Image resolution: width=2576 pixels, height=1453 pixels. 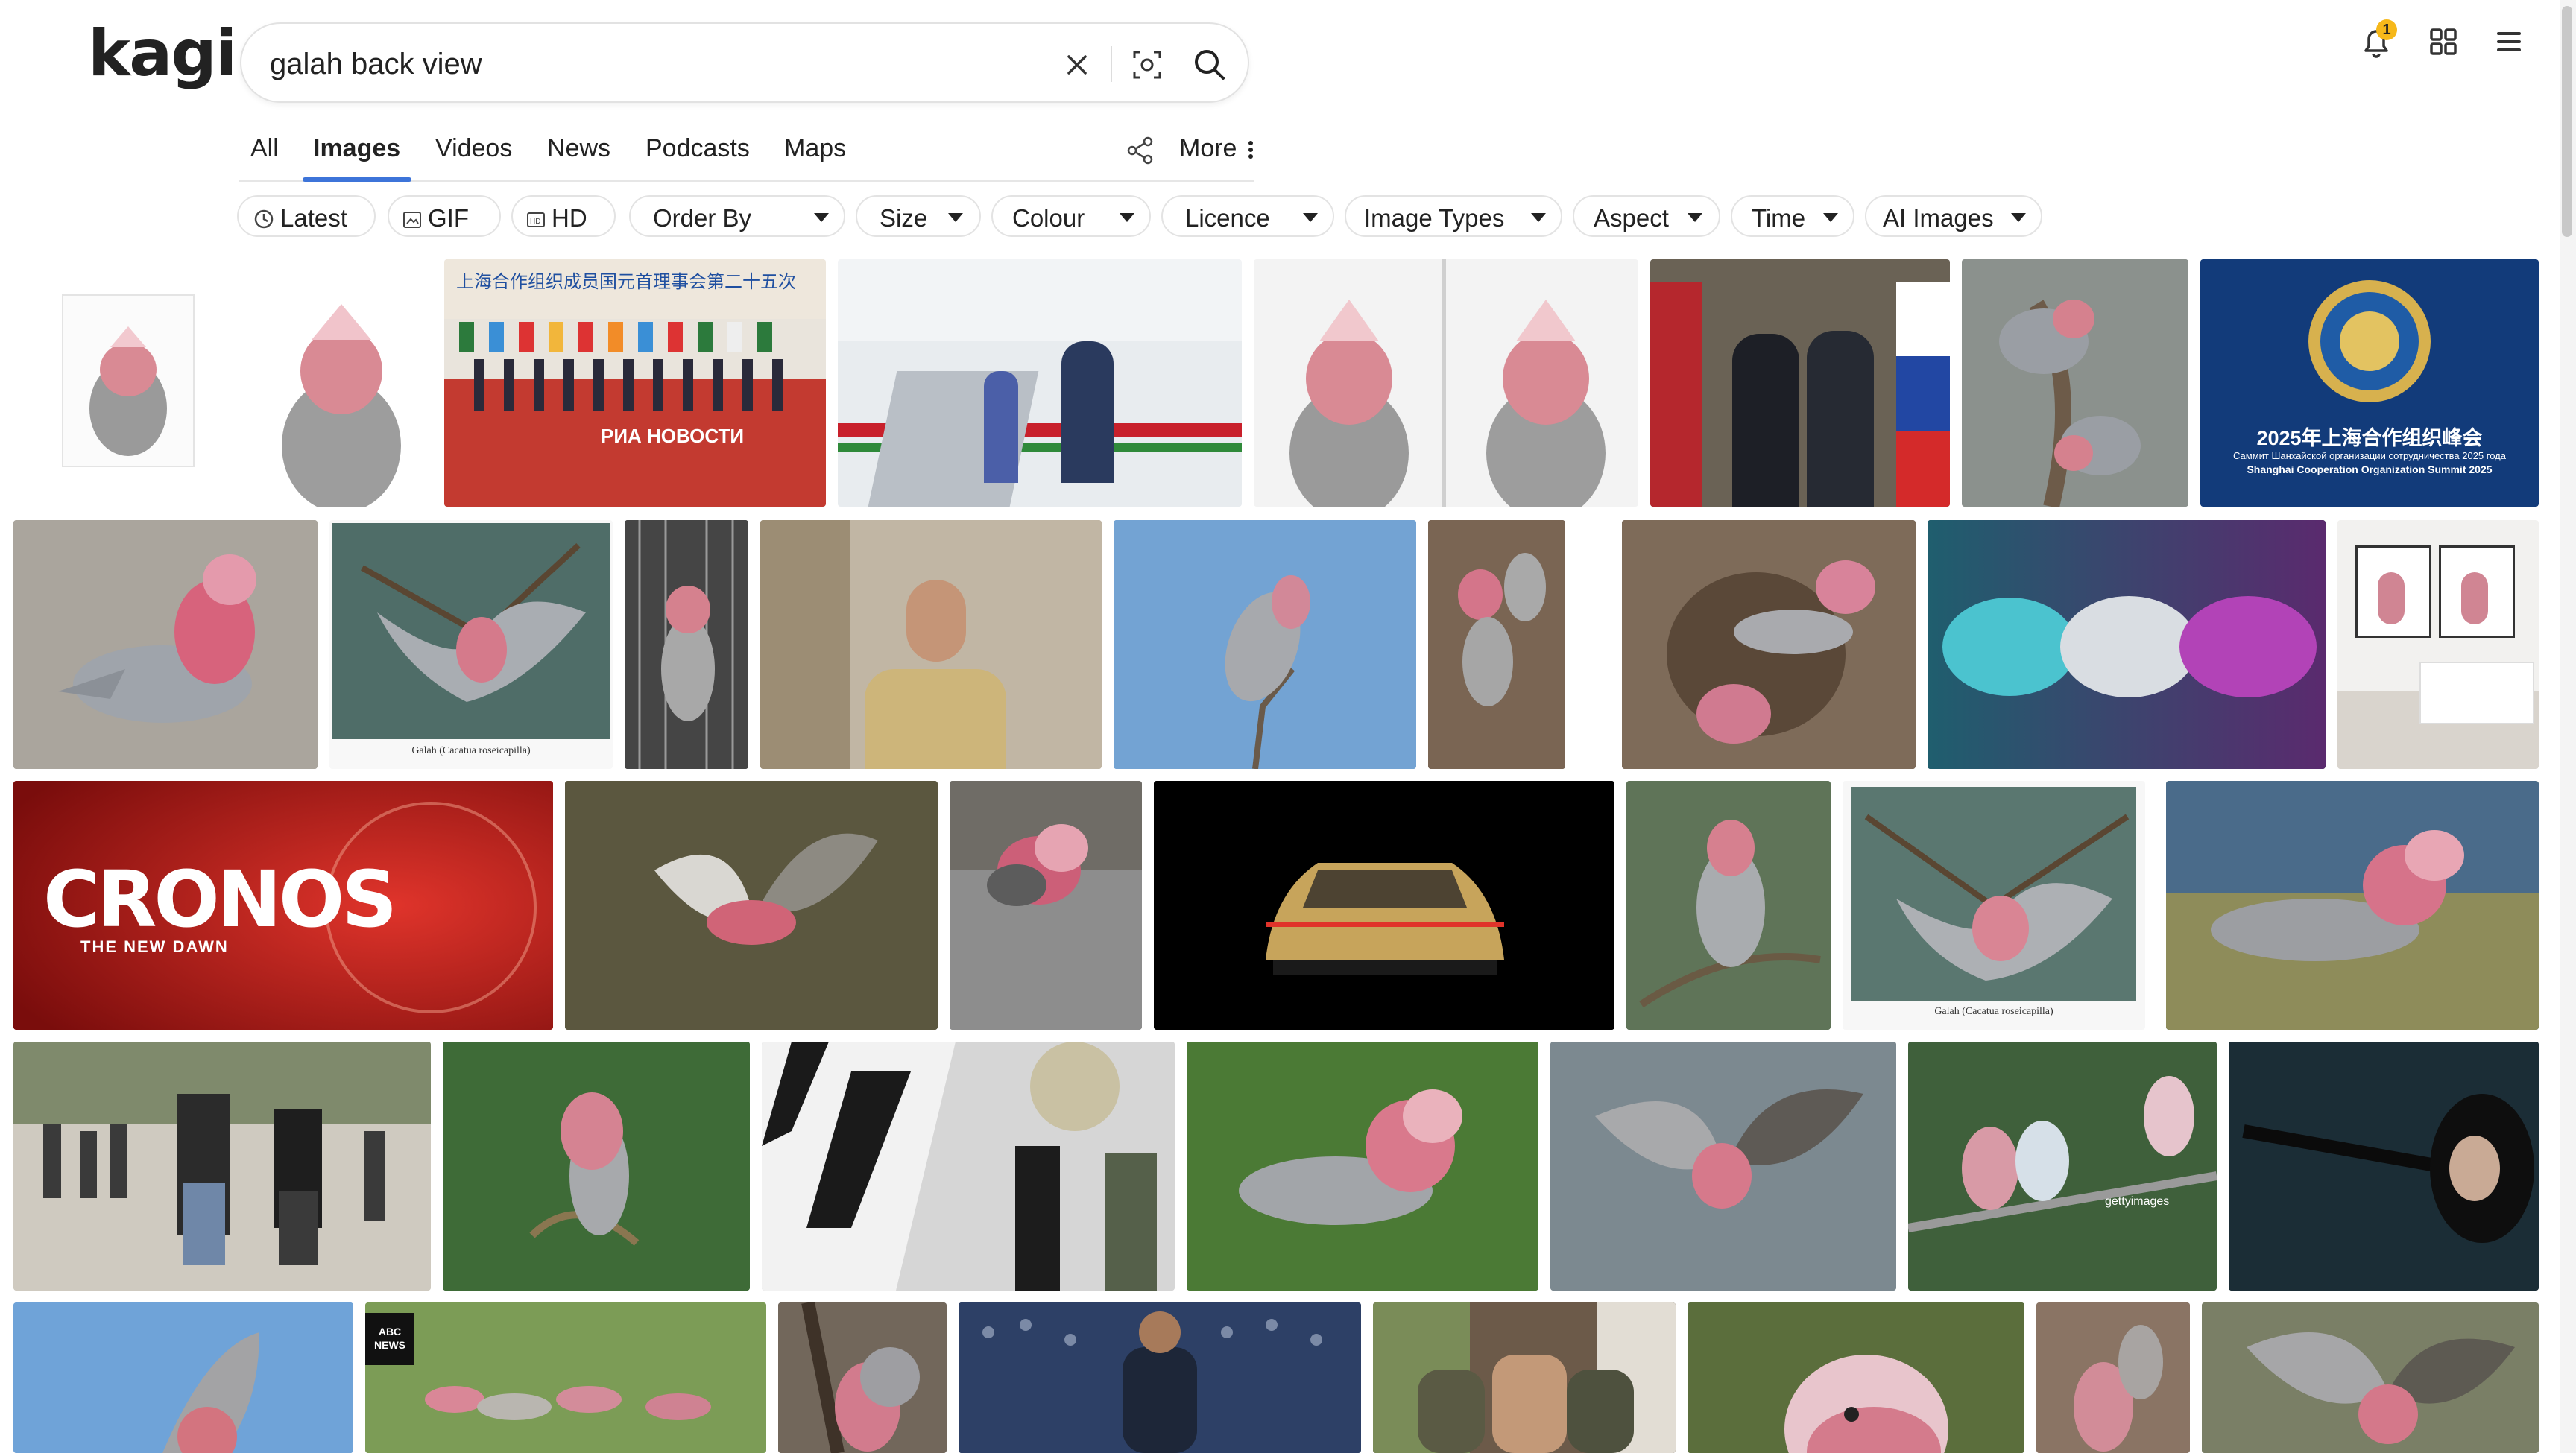 I want to click on filter-size: Size, so click(x=918, y=216).